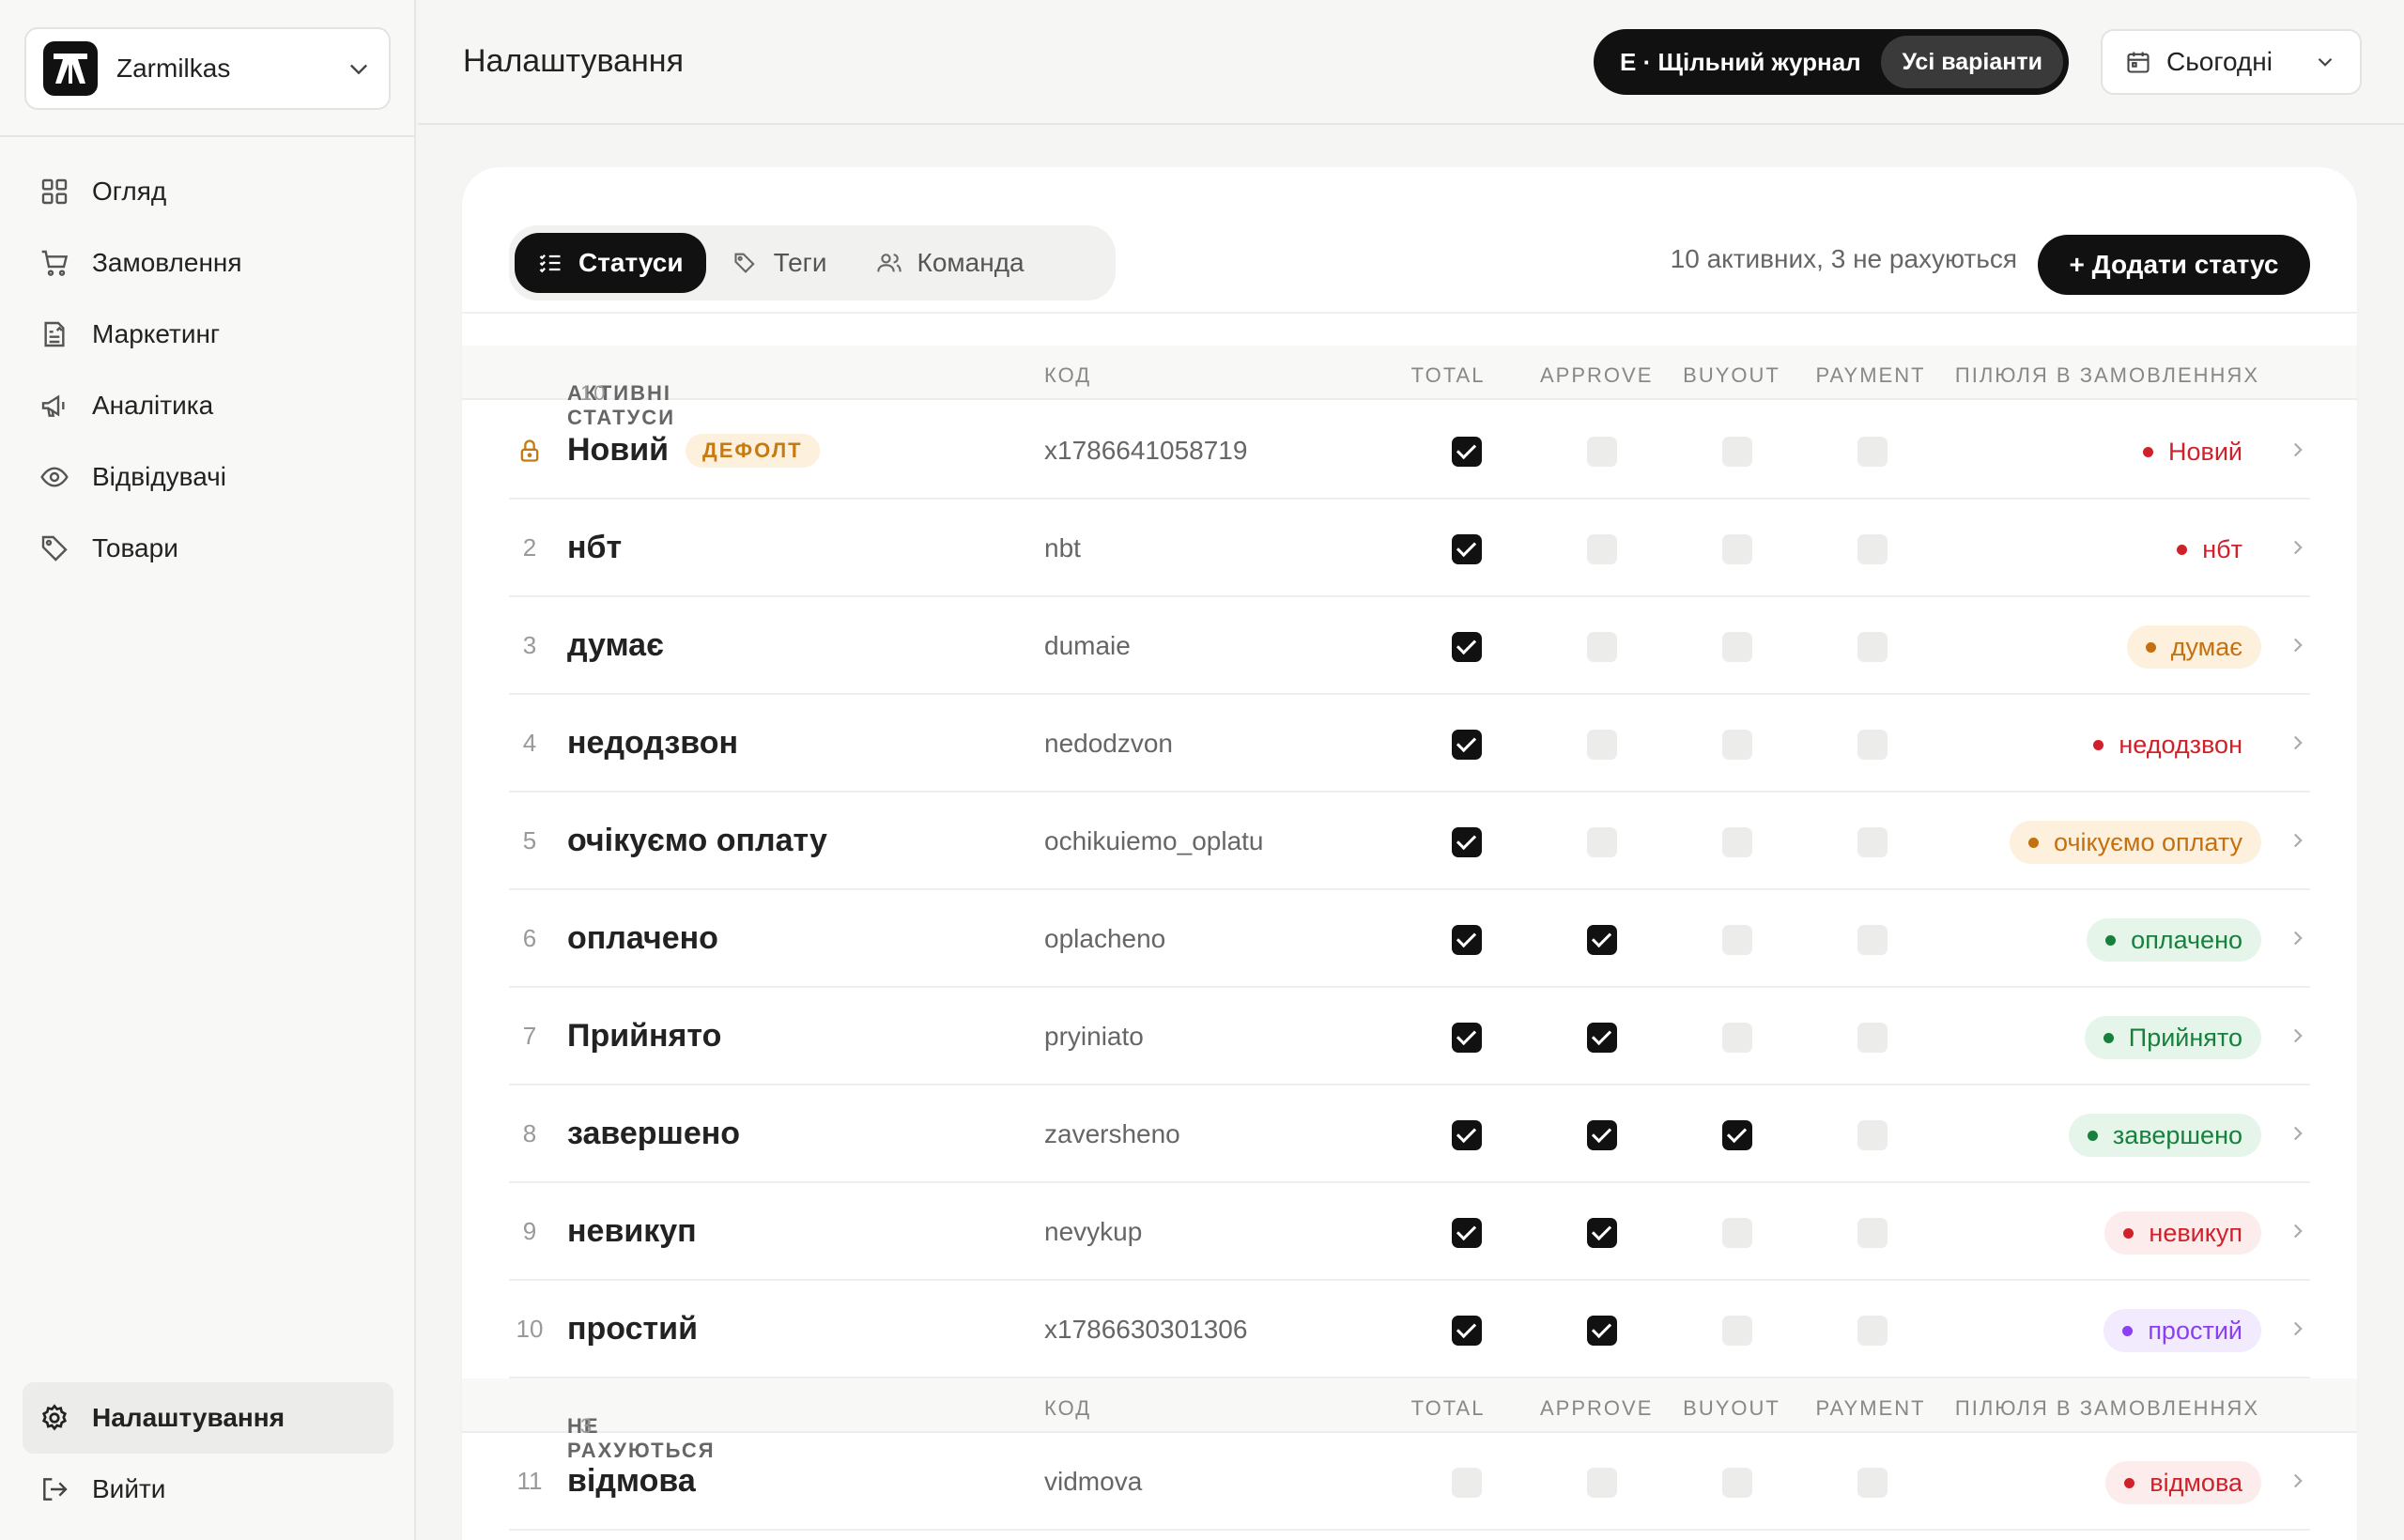 This screenshot has height=1540, width=2404. Describe the element at coordinates (1409, 548) in the screenshot. I see `status-row: 2 нбт nbt нбт` at that location.